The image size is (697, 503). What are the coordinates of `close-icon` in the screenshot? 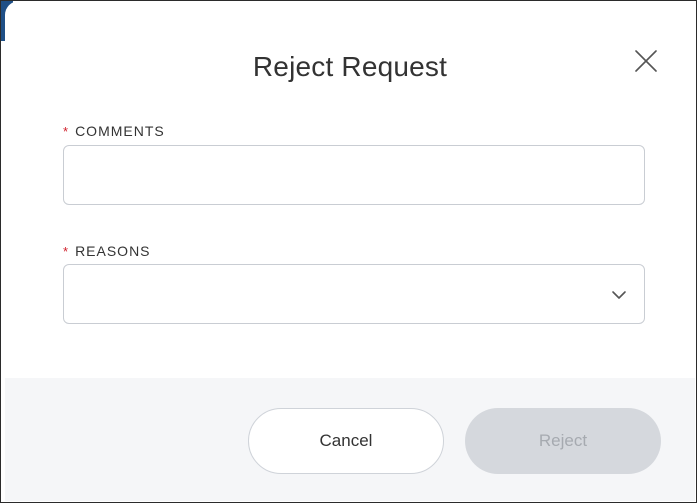 It's located at (646, 61).